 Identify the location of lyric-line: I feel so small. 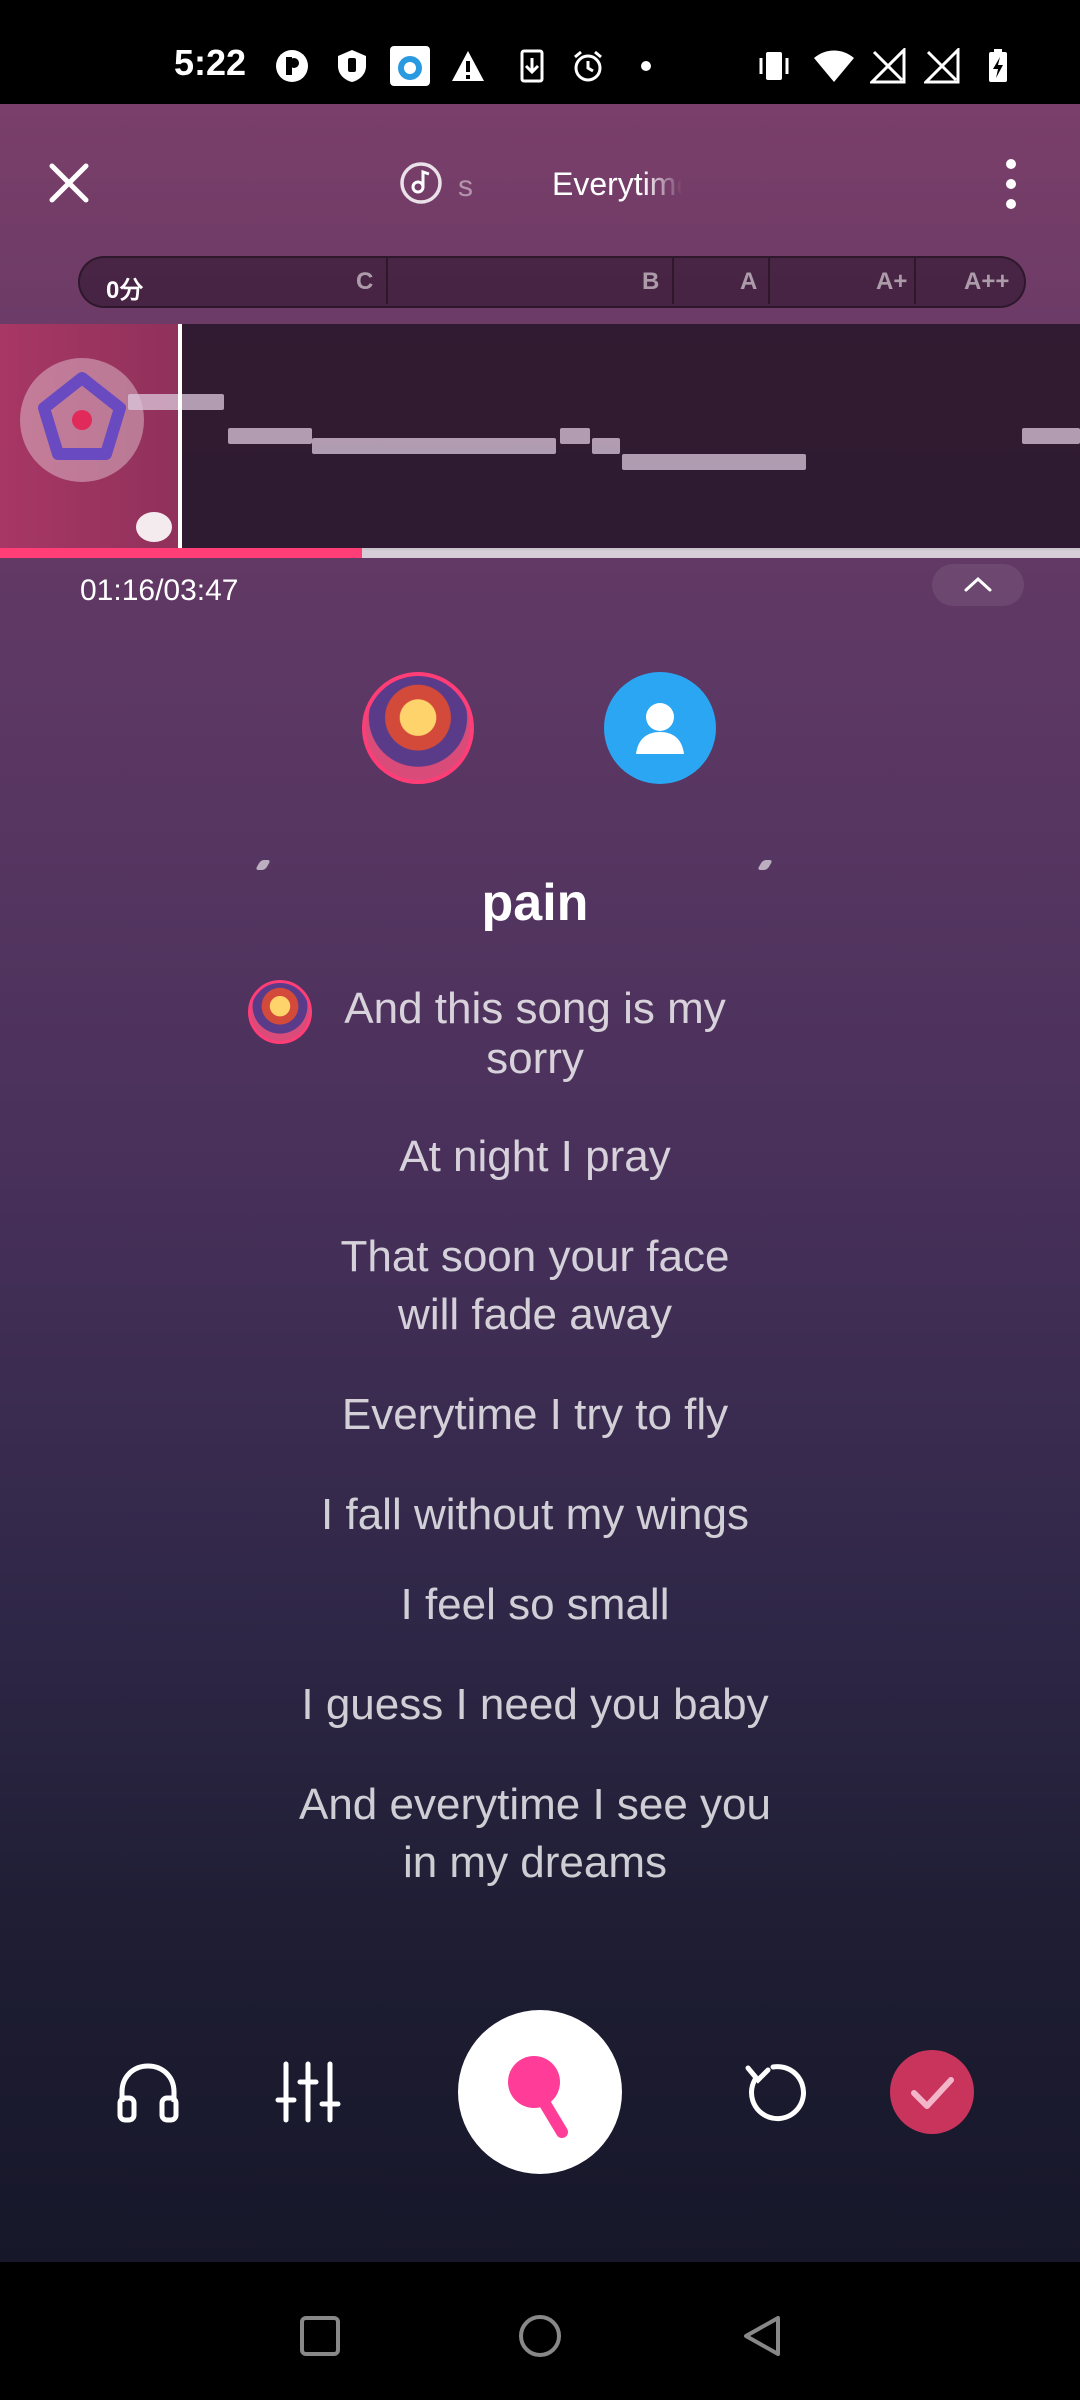
(535, 1604).